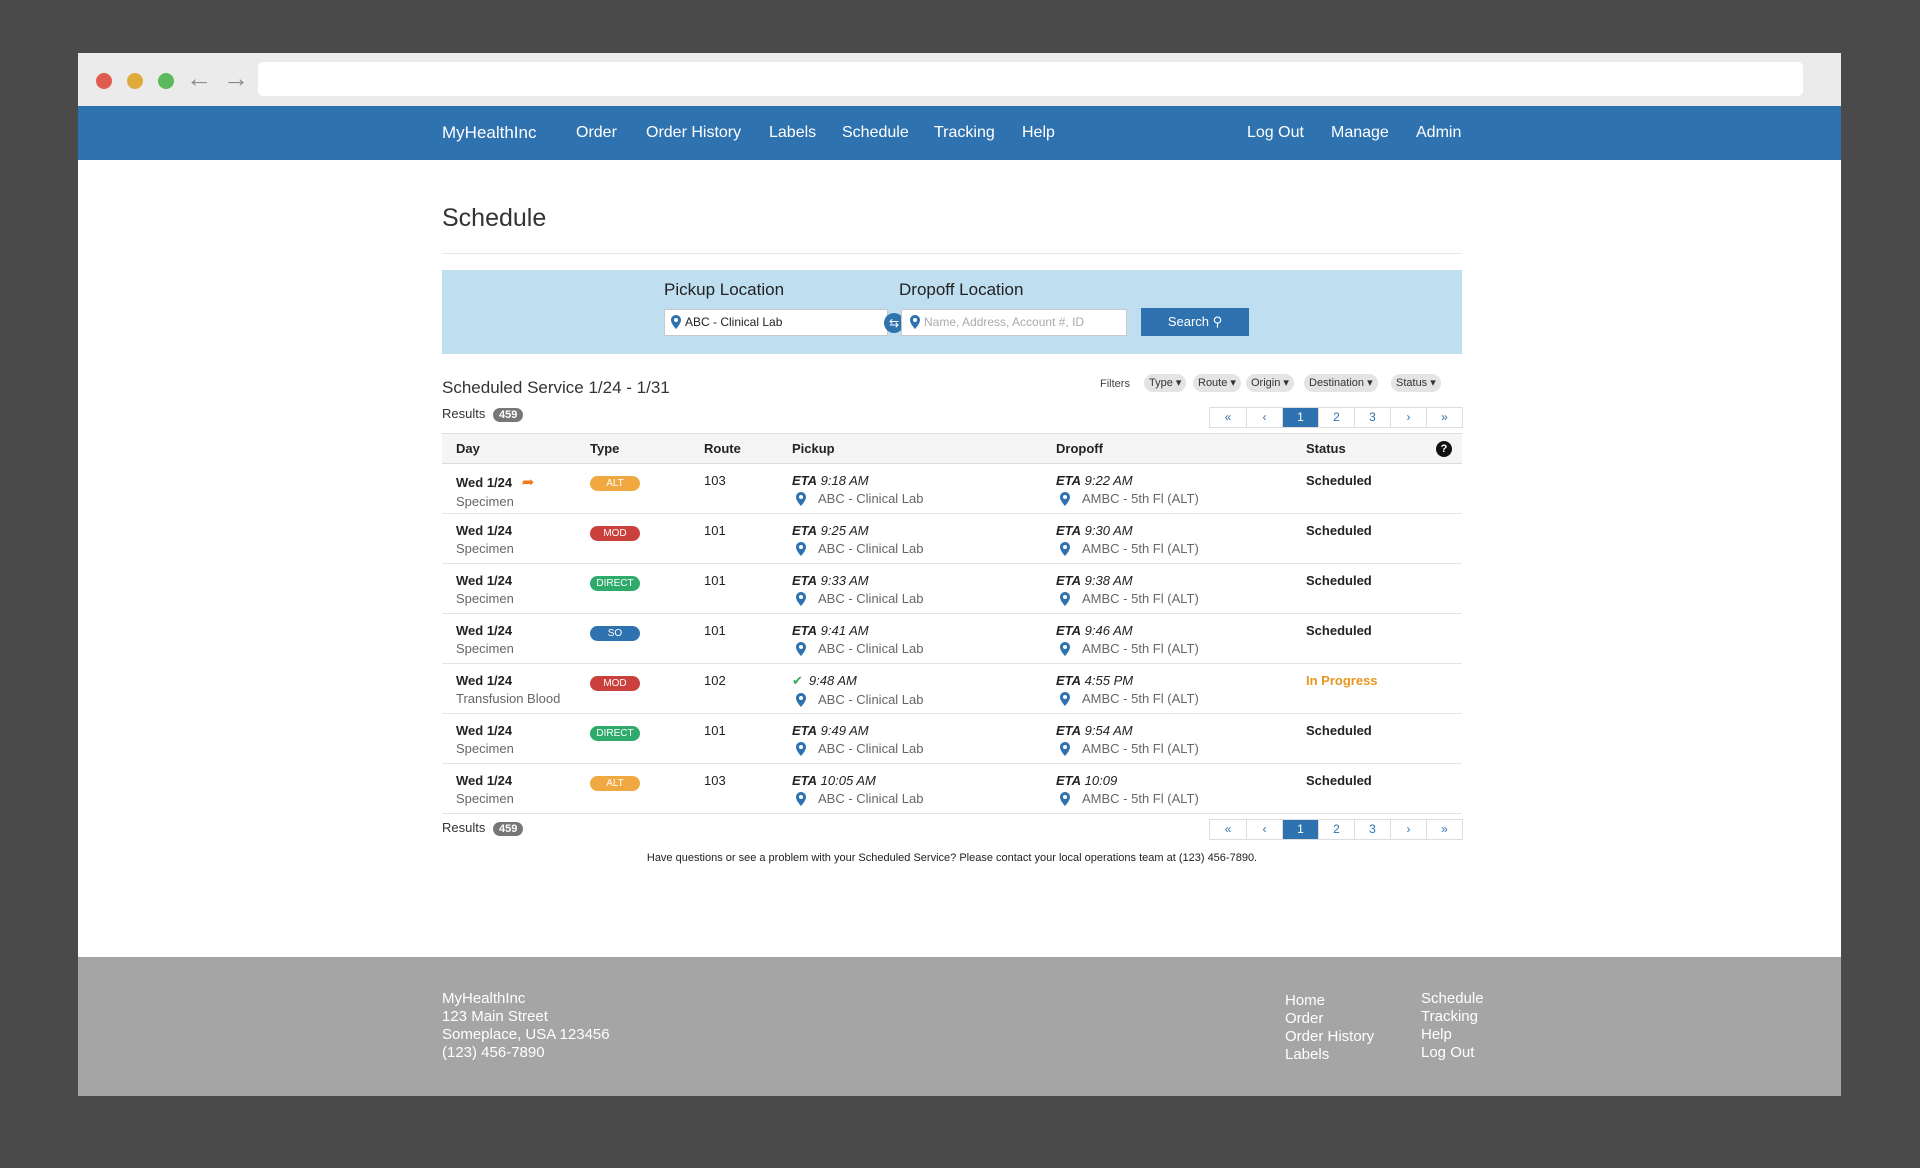 The image size is (1920, 1168). What do you see at coordinates (495, 1016) in the screenshot?
I see `footer-street: 123 Main Street` at bounding box center [495, 1016].